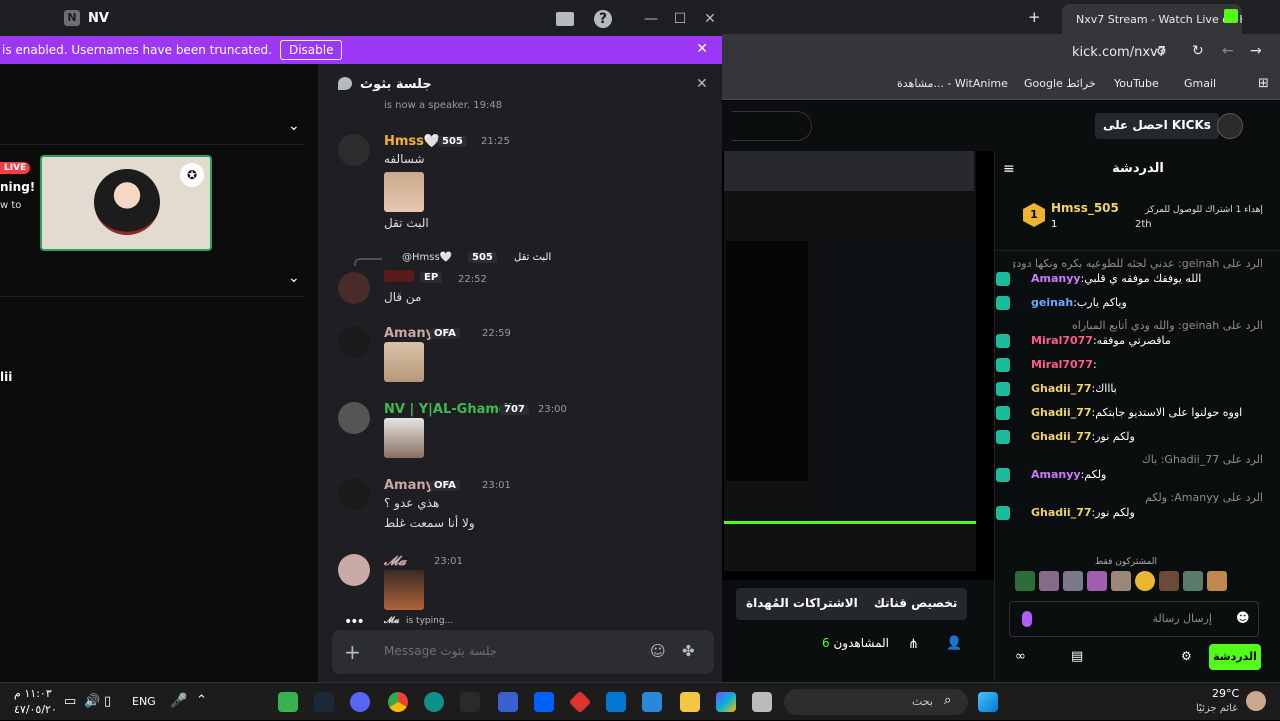 This screenshot has width=1280, height=721. Describe the element at coordinates (352, 652) in the screenshot. I see `add-attachment-icon: +` at that location.